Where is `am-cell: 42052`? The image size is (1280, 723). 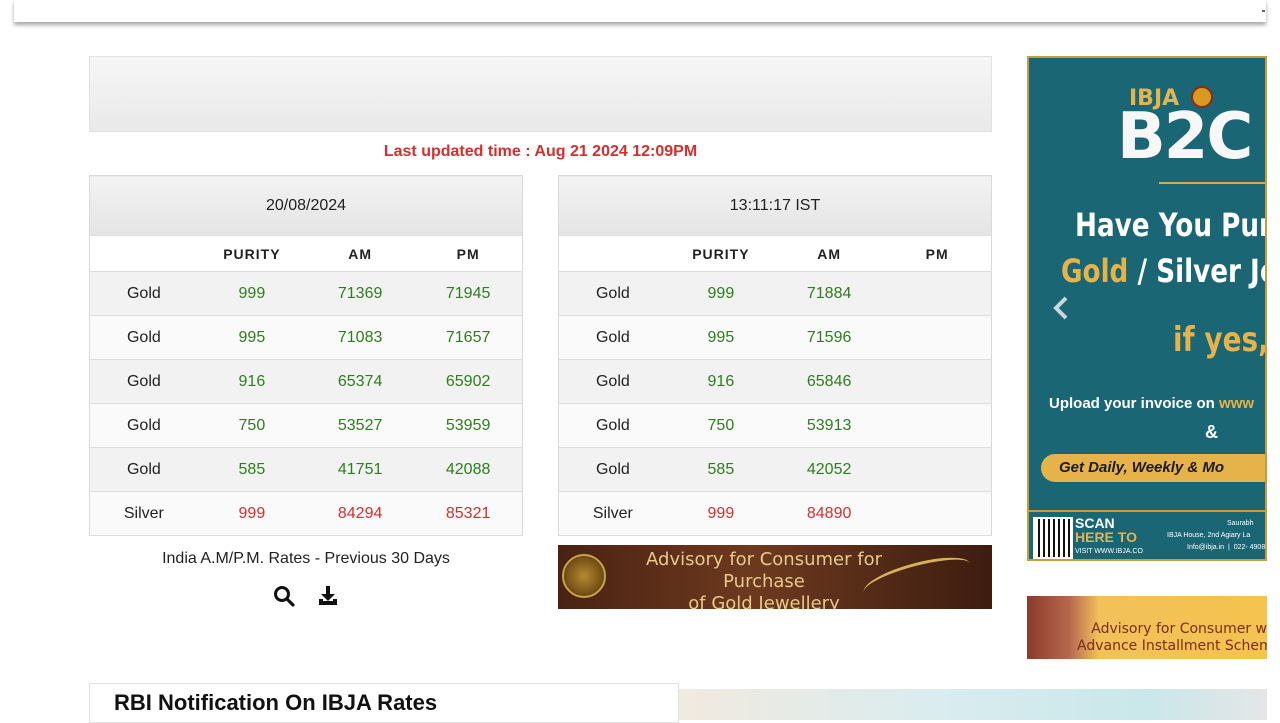 am-cell: 42052 is located at coordinates (829, 469).